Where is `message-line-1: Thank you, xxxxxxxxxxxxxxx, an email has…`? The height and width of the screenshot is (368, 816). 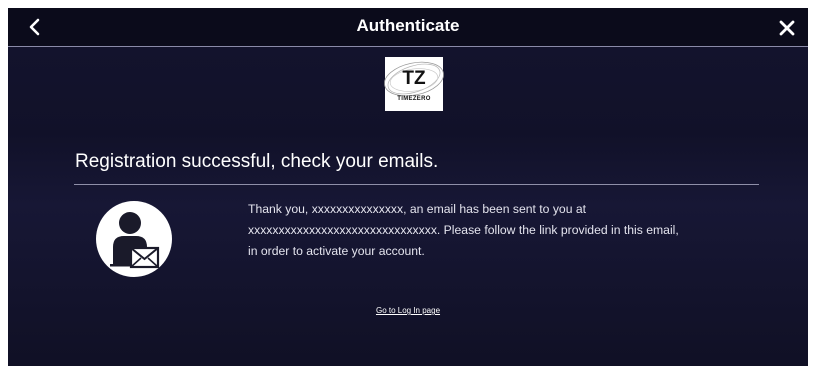
message-line-1: Thank you, xxxxxxxxxxxxxxx, an email has… is located at coordinates (417, 209).